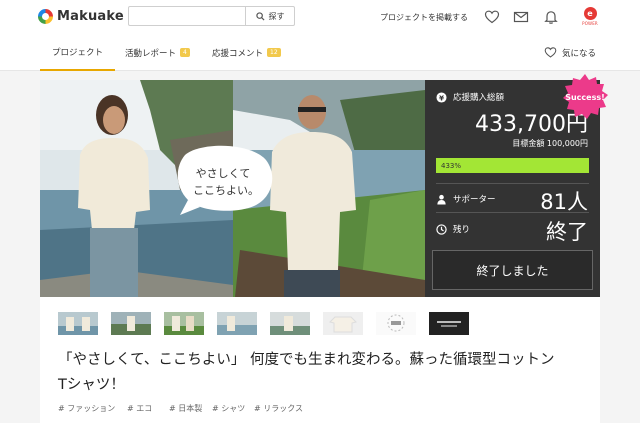 Image resolution: width=640 pixels, height=423 pixels. I want to click on user-avatar-badge: e POWER, so click(590, 18).